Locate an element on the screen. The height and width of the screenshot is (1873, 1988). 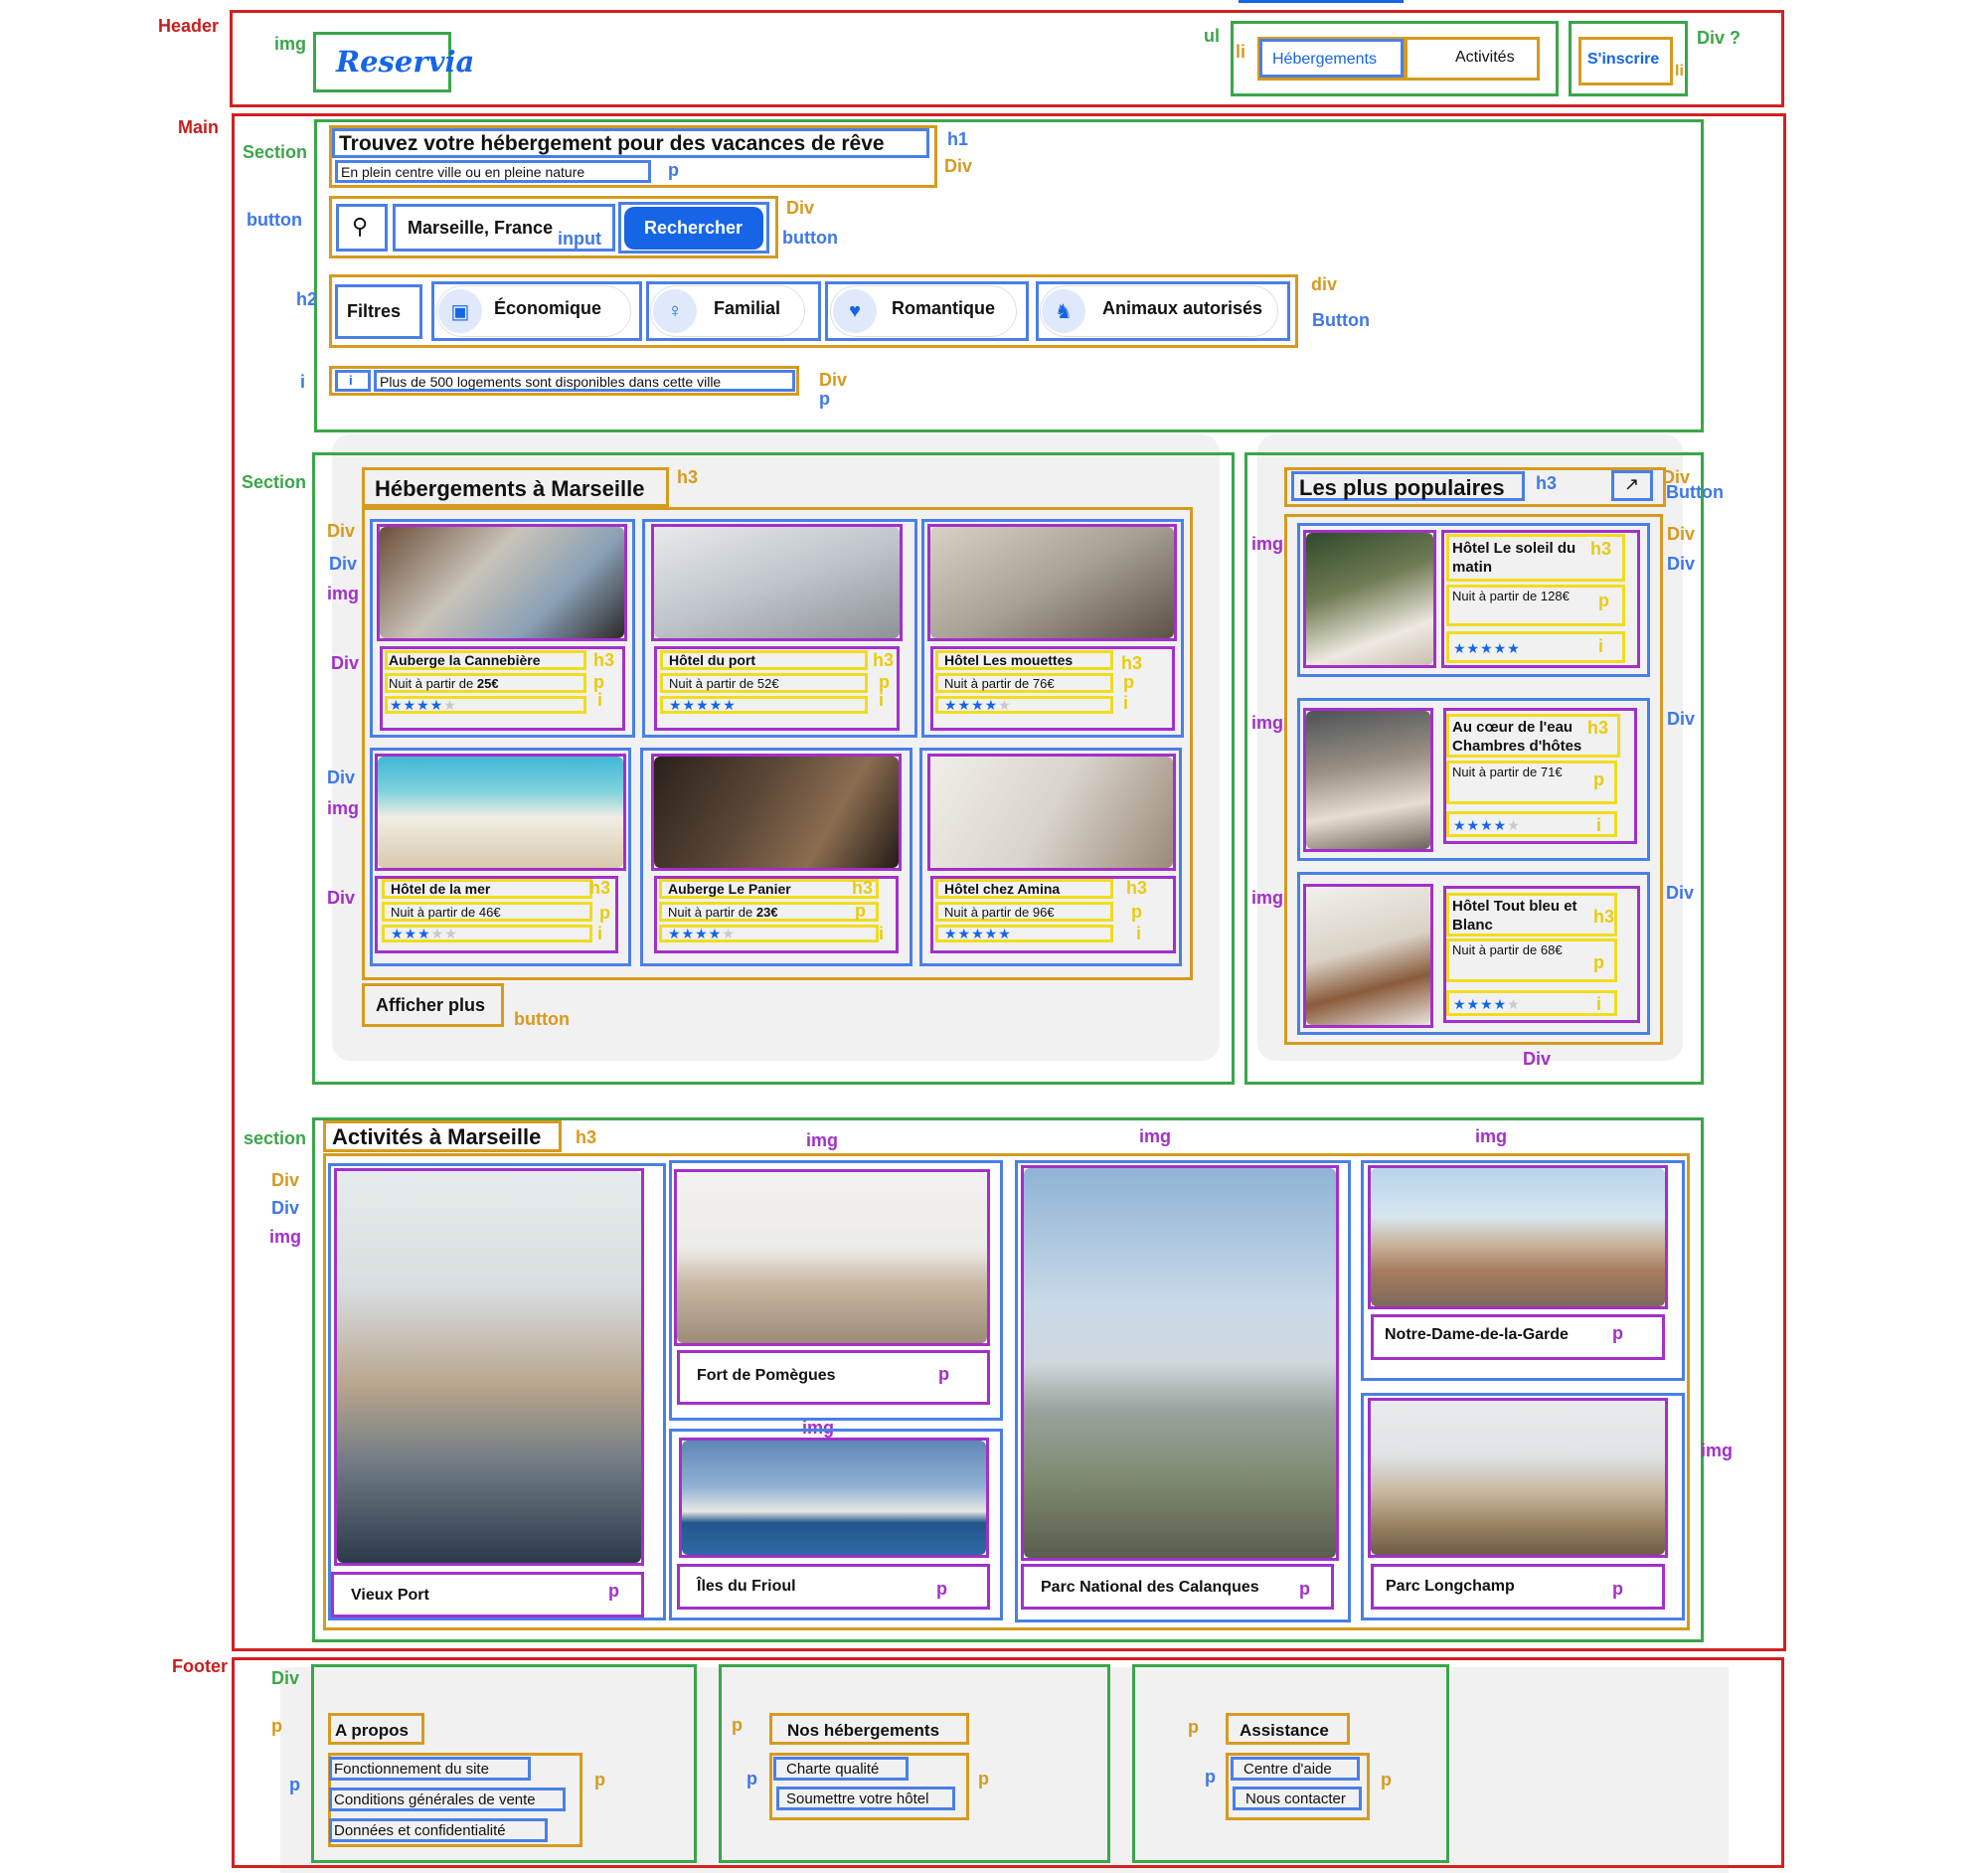
footer-link: Données et confidentialité is located at coordinates (438, 1830).